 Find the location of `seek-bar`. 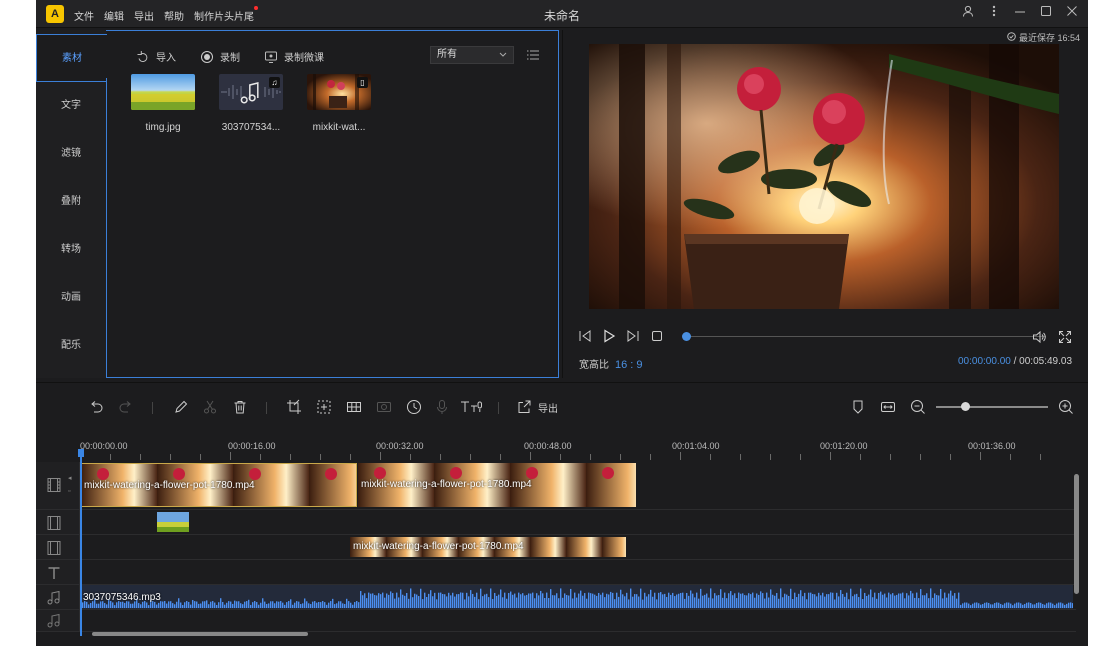

seek-bar is located at coordinates (866, 336).